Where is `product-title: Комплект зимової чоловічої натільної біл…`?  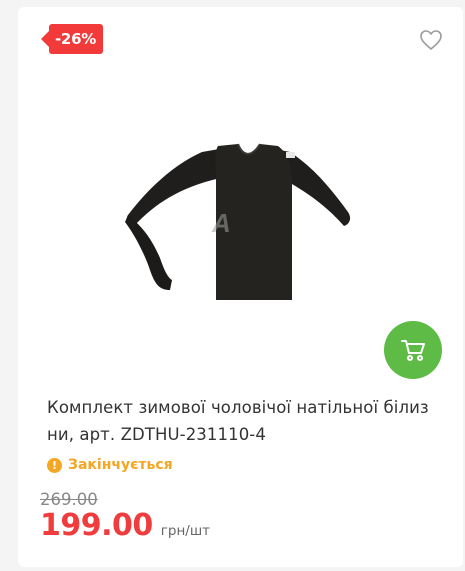
product-title: Комплект зимової чоловічої натільної біл… is located at coordinates (247, 421).